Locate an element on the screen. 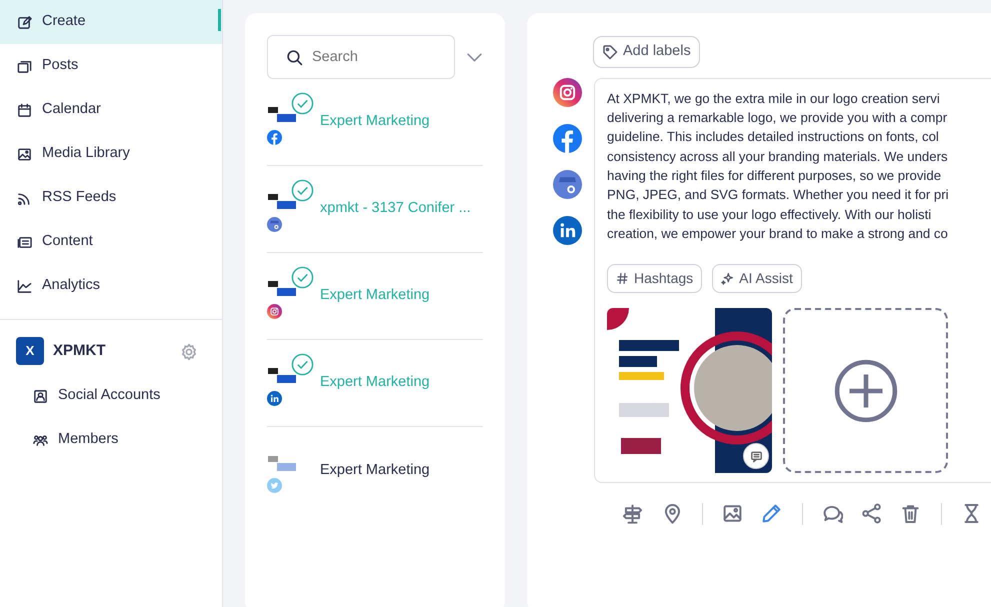 The image size is (991, 607). sidebar-item: Social Accounts is located at coordinates (111, 396).